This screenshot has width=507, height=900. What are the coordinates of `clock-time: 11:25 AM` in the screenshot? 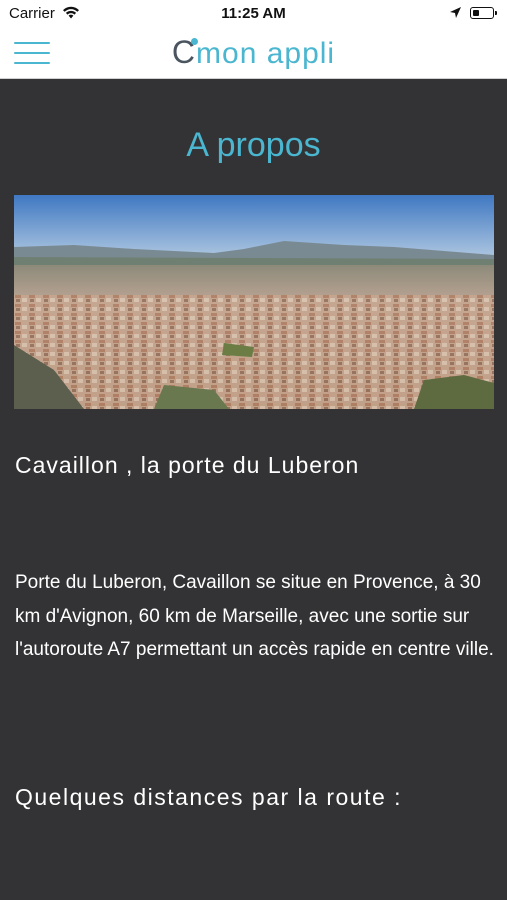 It's located at (253, 13).